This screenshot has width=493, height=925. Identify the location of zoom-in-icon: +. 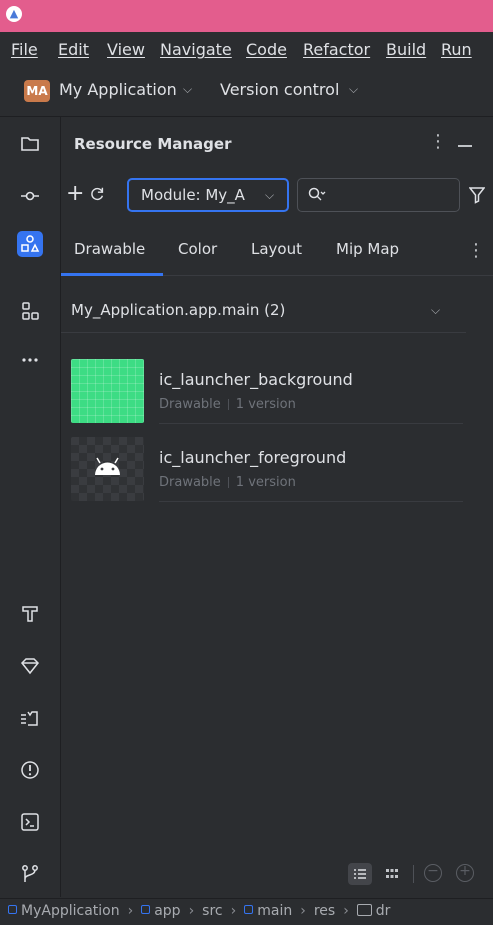
(465, 873).